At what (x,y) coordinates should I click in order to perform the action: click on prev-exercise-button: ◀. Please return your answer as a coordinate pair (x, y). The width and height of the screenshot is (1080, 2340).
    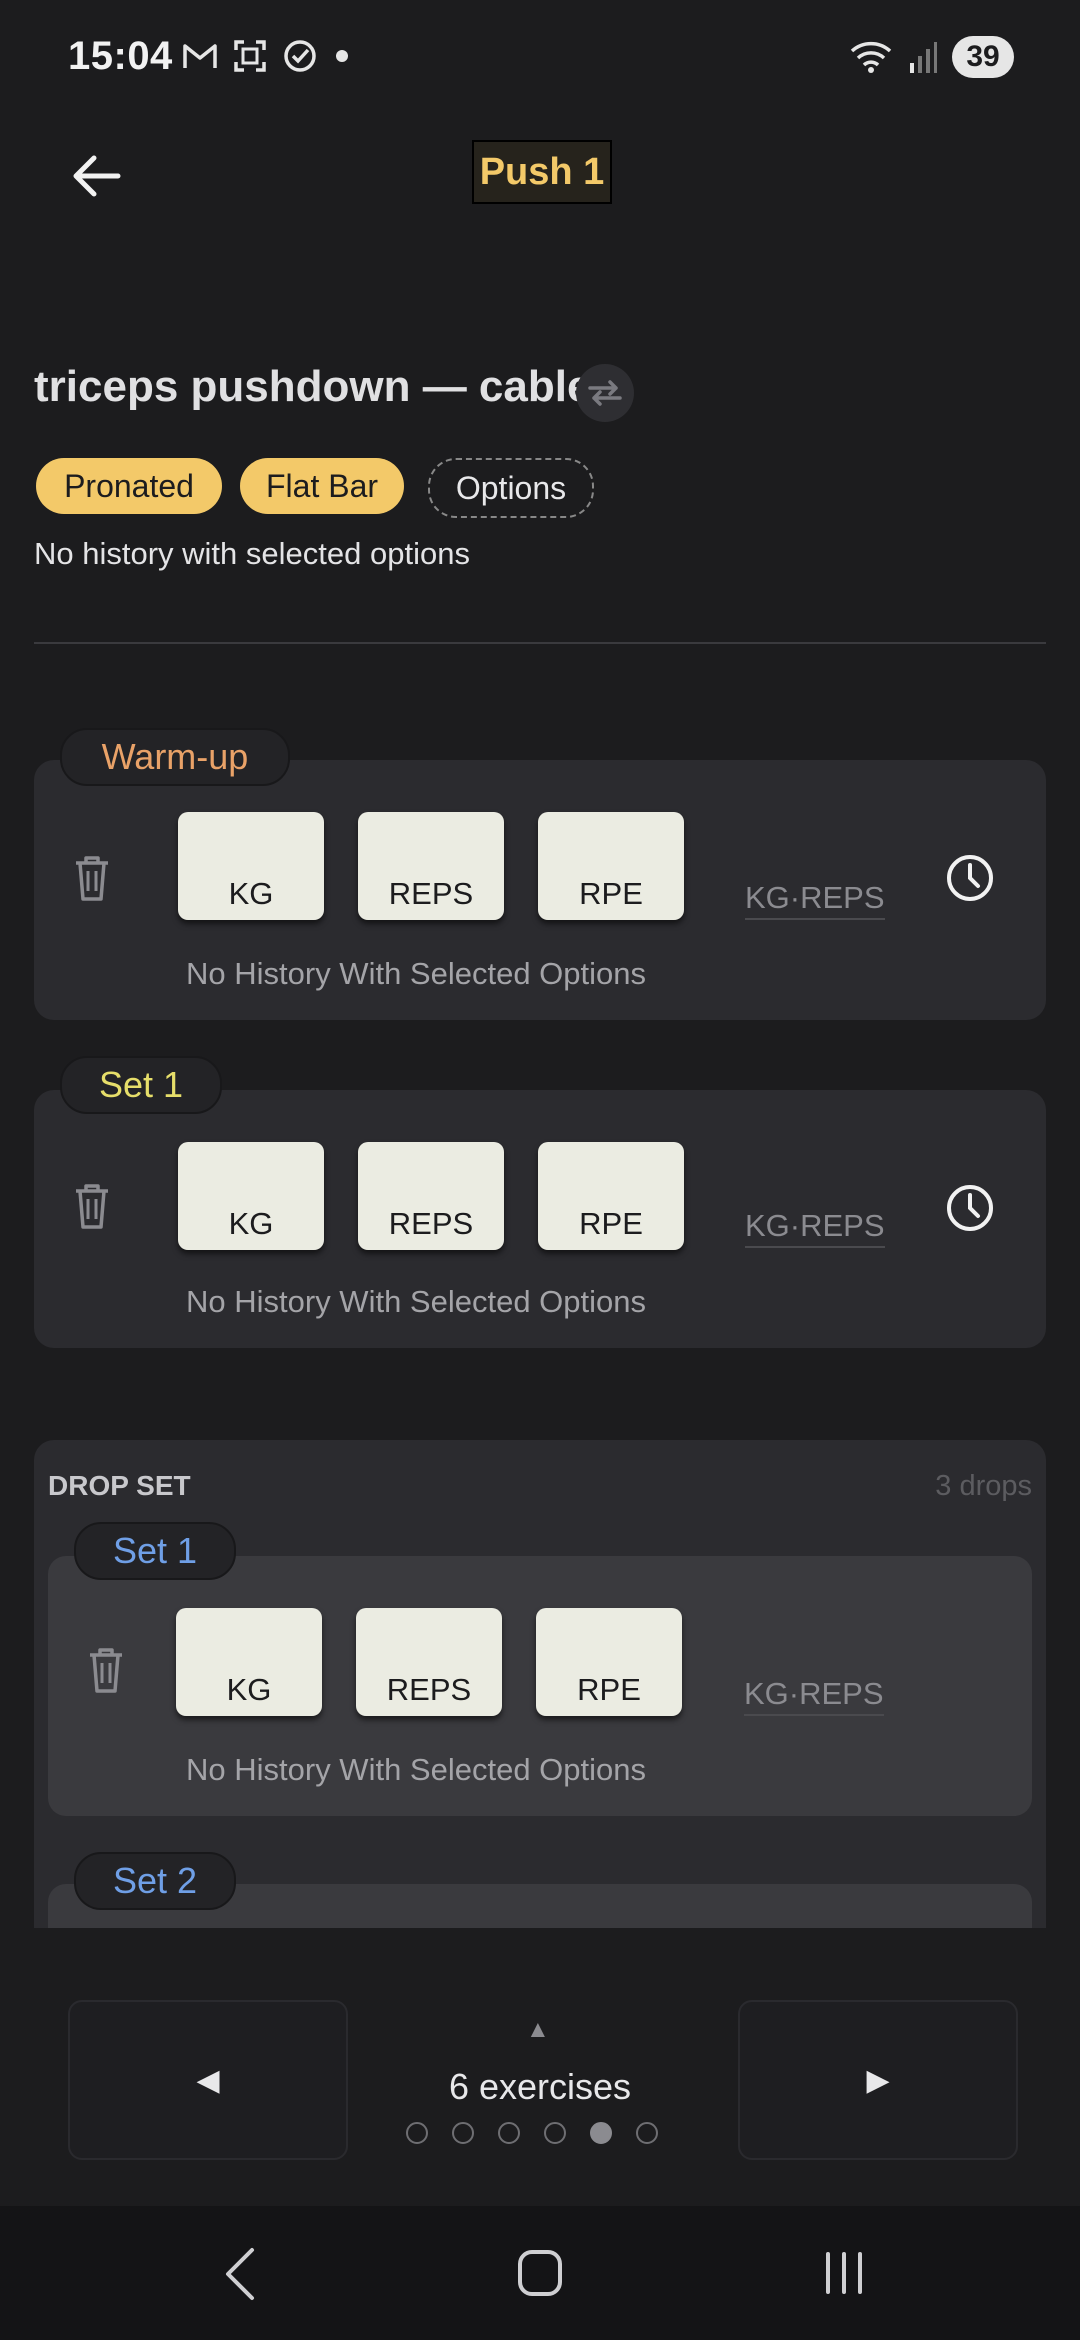
    Looking at the image, I should click on (208, 2080).